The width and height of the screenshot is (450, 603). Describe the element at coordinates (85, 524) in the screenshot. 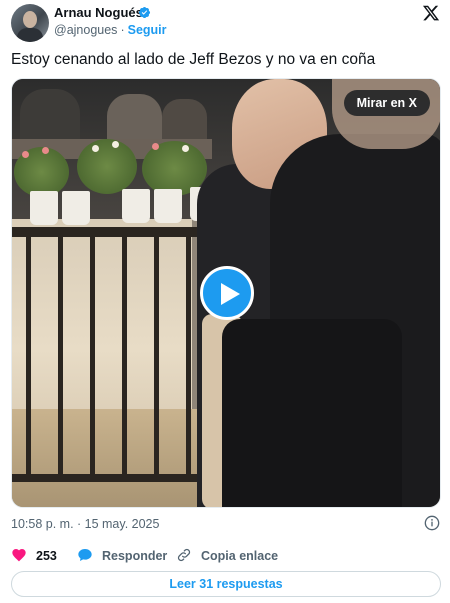

I see `tweet-timestamp: 10:58 p. m. · 15 may. 2025` at that location.